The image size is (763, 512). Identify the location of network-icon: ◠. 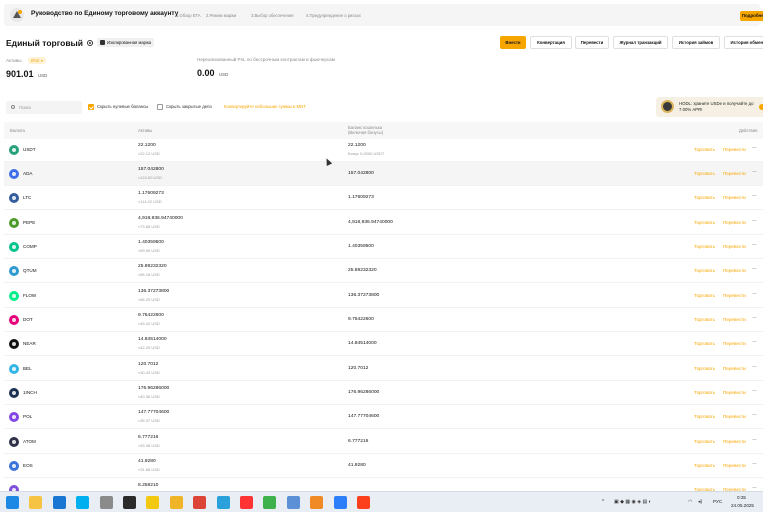
(690, 502).